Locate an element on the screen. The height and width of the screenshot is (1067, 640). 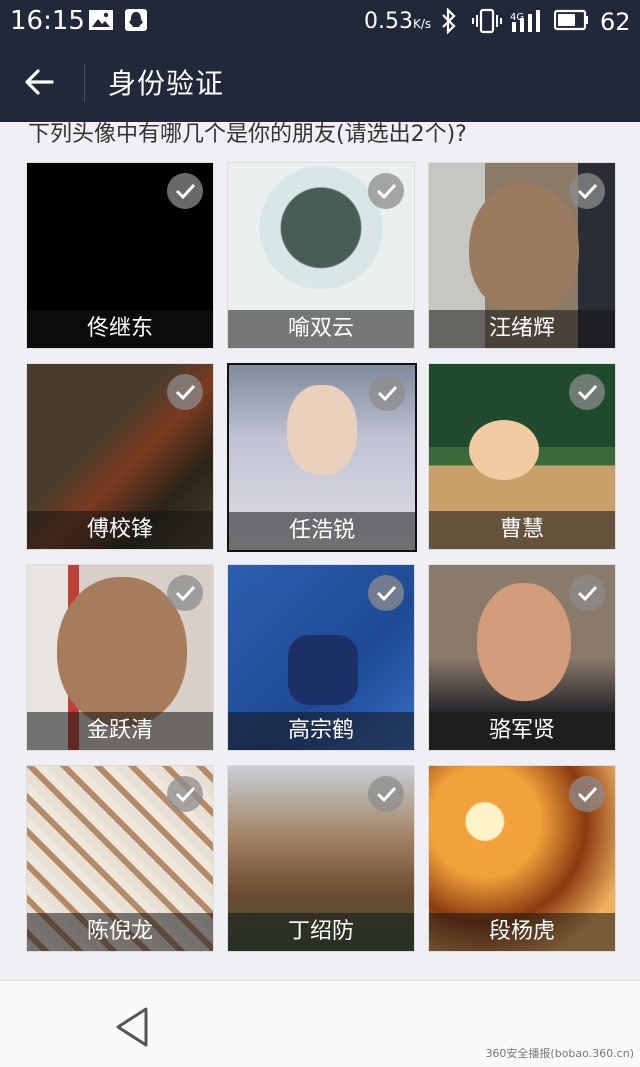
app-bar: 身份验证 is located at coordinates (320, 83).